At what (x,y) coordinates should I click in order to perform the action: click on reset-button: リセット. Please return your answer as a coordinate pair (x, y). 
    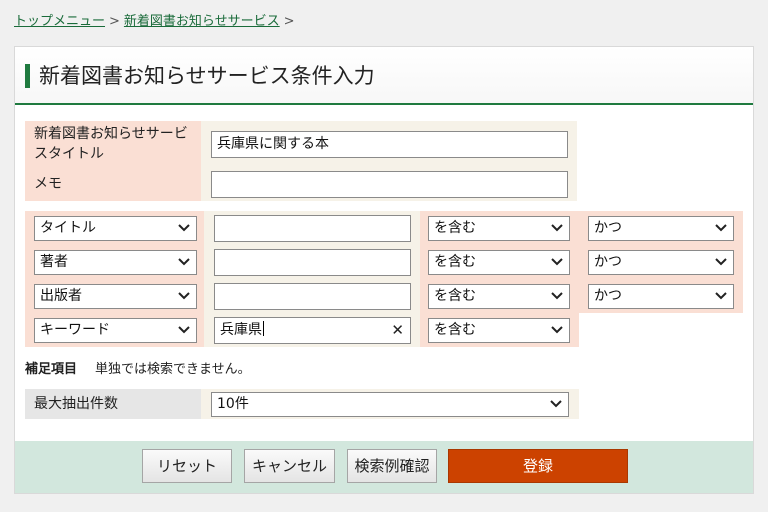
    Looking at the image, I should click on (187, 466).